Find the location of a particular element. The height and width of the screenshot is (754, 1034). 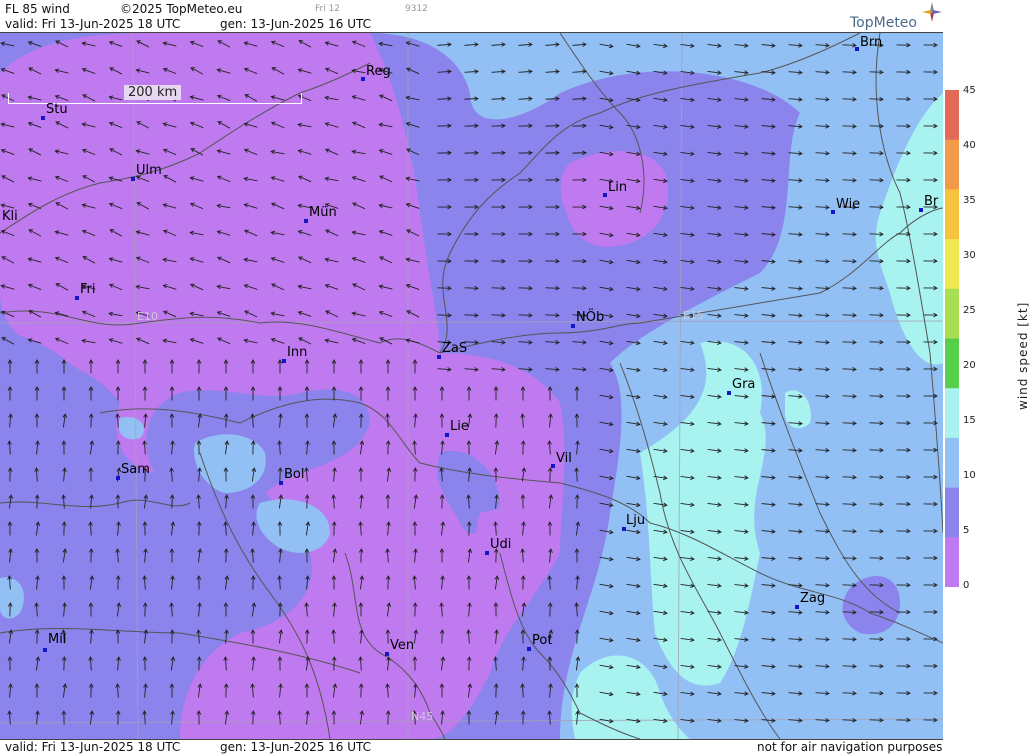

footer-valid-time: valid: Fri 13-Jun-2025 18 UTC is located at coordinates (93, 747).